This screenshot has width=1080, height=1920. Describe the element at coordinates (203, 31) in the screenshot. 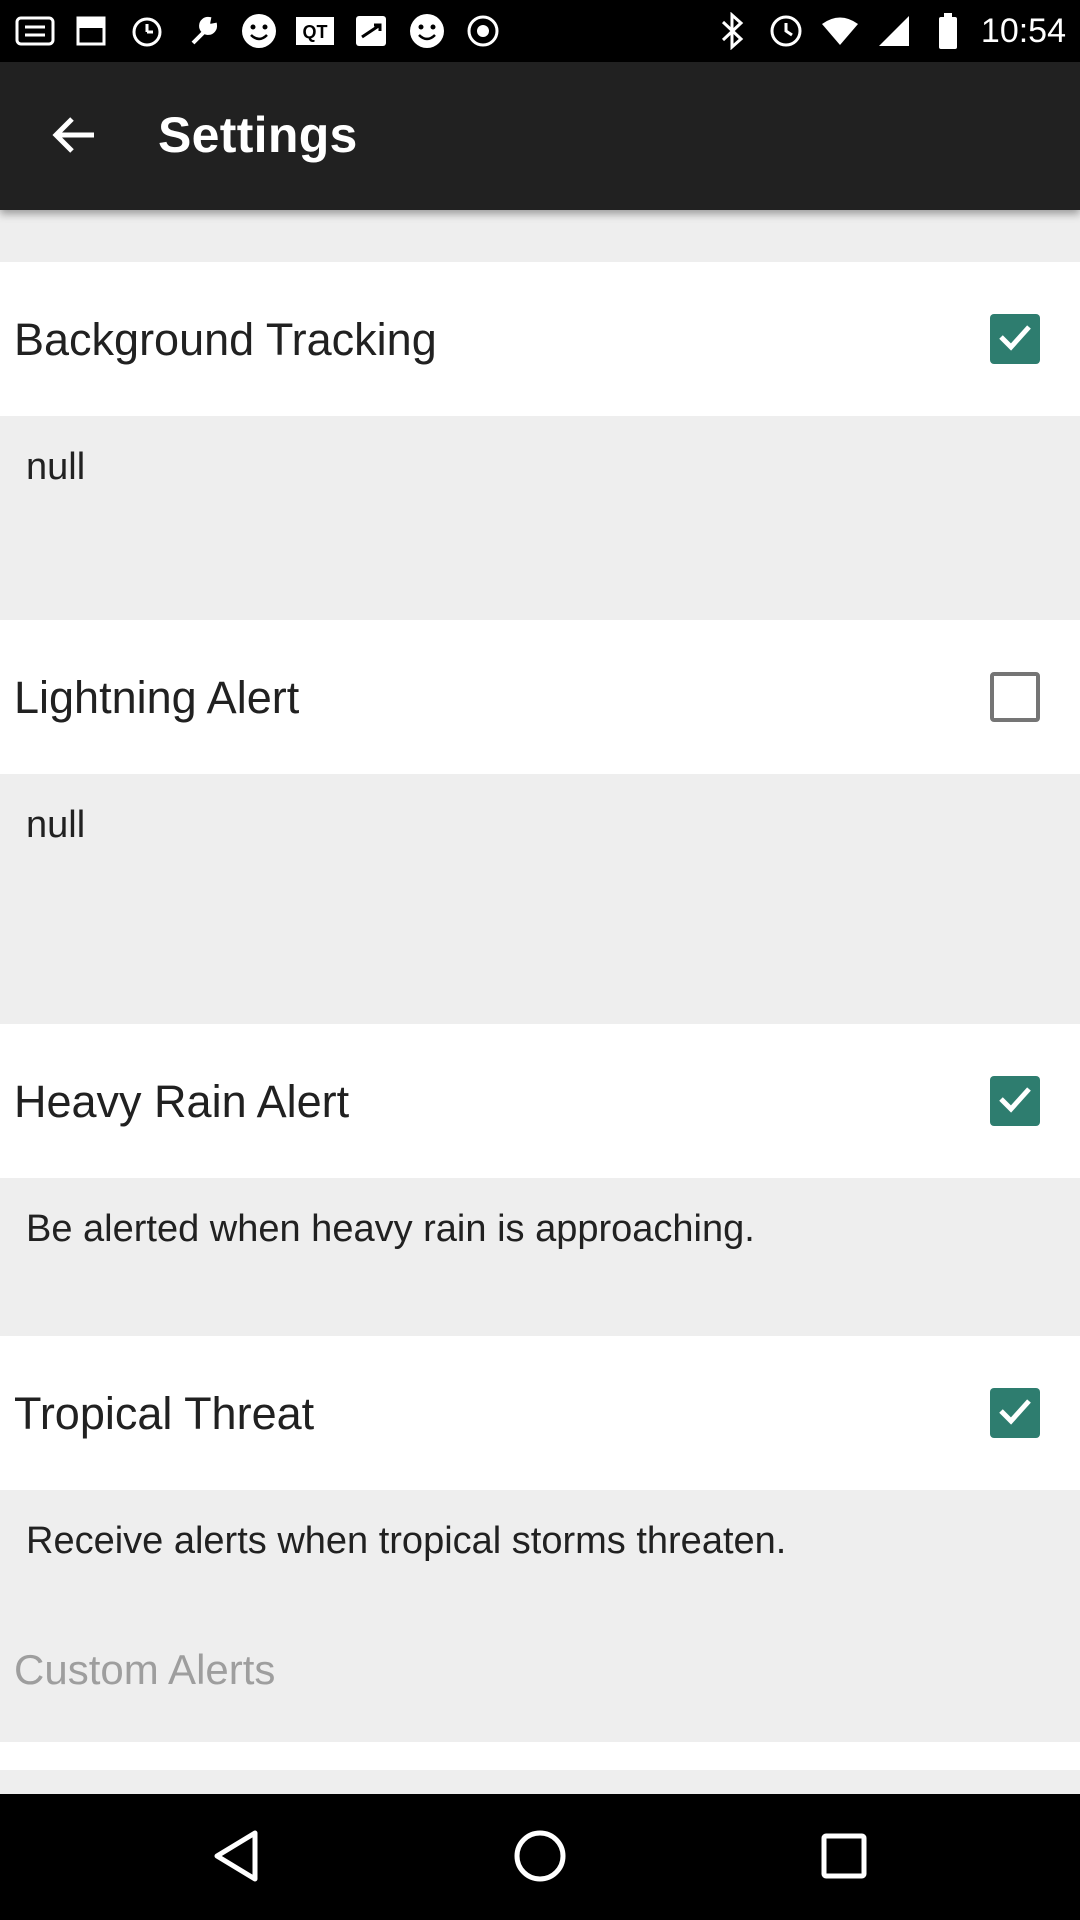

I see `wrench-icon` at that location.